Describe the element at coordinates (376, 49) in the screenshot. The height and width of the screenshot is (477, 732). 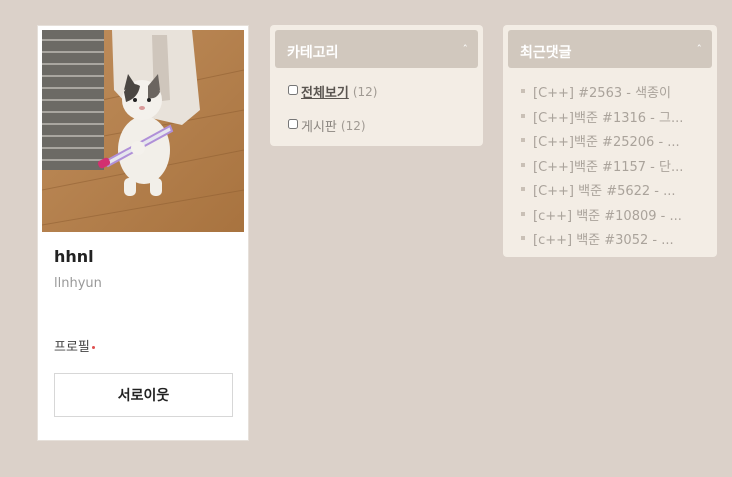
I see `category-widget-header: 카테고리 ˆ` at that location.